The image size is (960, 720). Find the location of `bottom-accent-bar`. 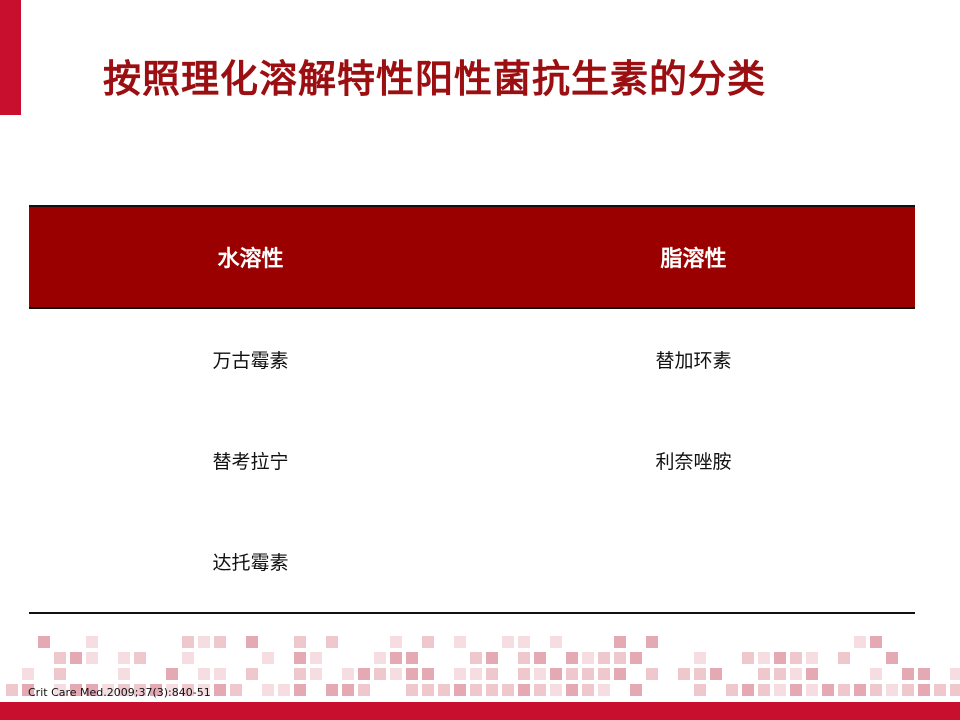

bottom-accent-bar is located at coordinates (480, 711).